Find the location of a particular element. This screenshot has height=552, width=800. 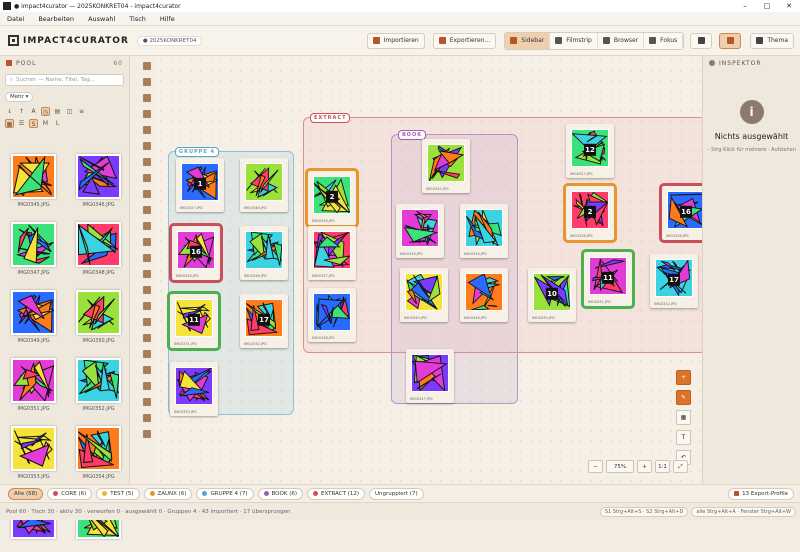

canvas-card: IMG0333.JPG is located at coordinates (194, 389).